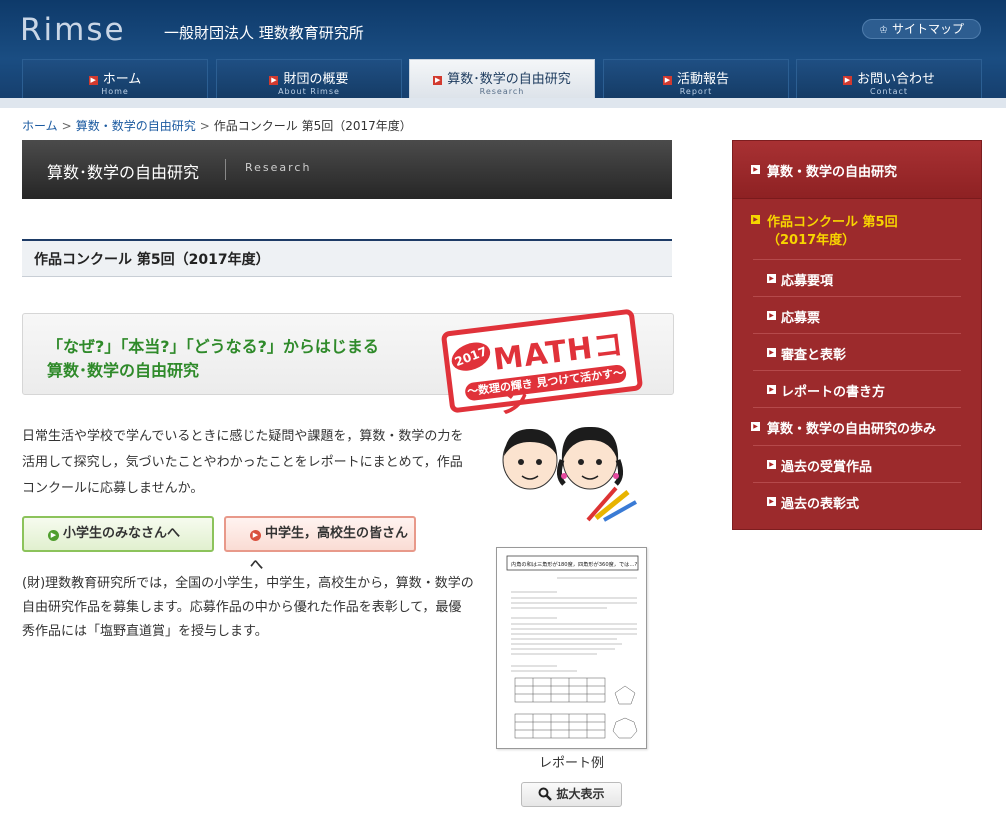 This screenshot has height=830, width=1006. What do you see at coordinates (329, 549) in the screenshot?
I see `secondary-button-label: 中学生，高校生の皆さんへ` at bounding box center [329, 549].